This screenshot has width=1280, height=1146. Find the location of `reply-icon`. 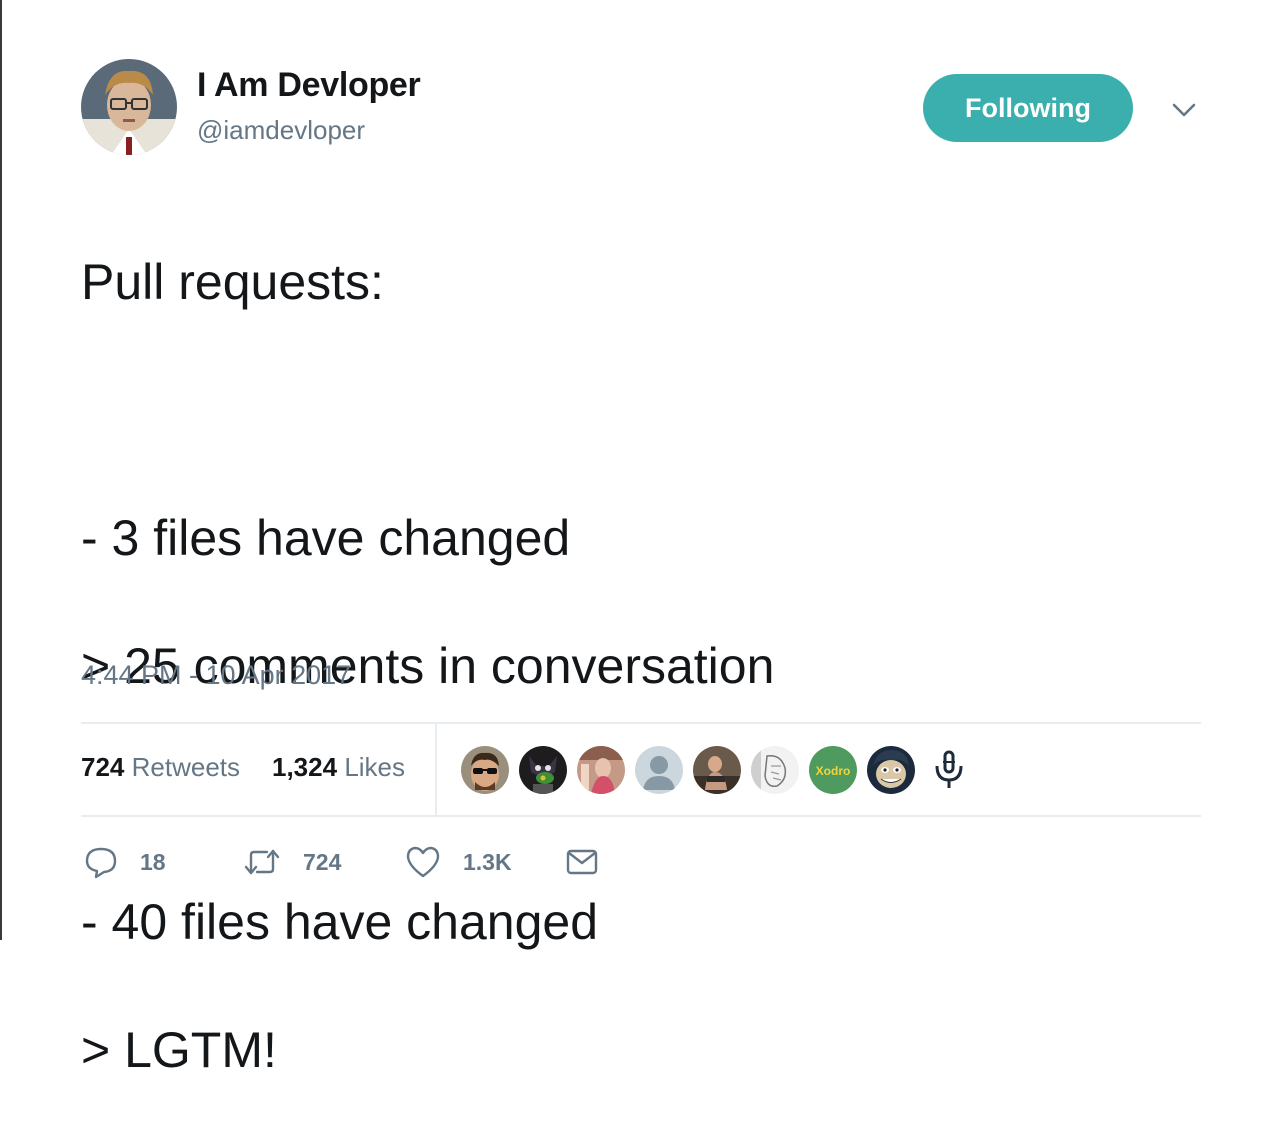

reply-icon is located at coordinates (101, 863).